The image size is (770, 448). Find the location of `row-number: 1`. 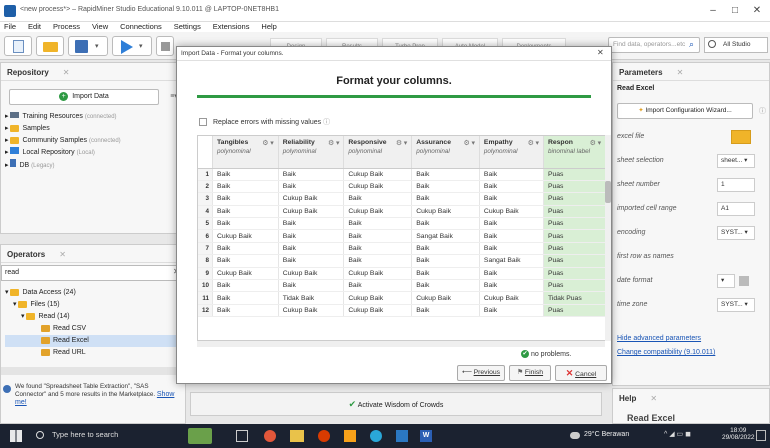

row-number: 1 is located at coordinates (205, 174).